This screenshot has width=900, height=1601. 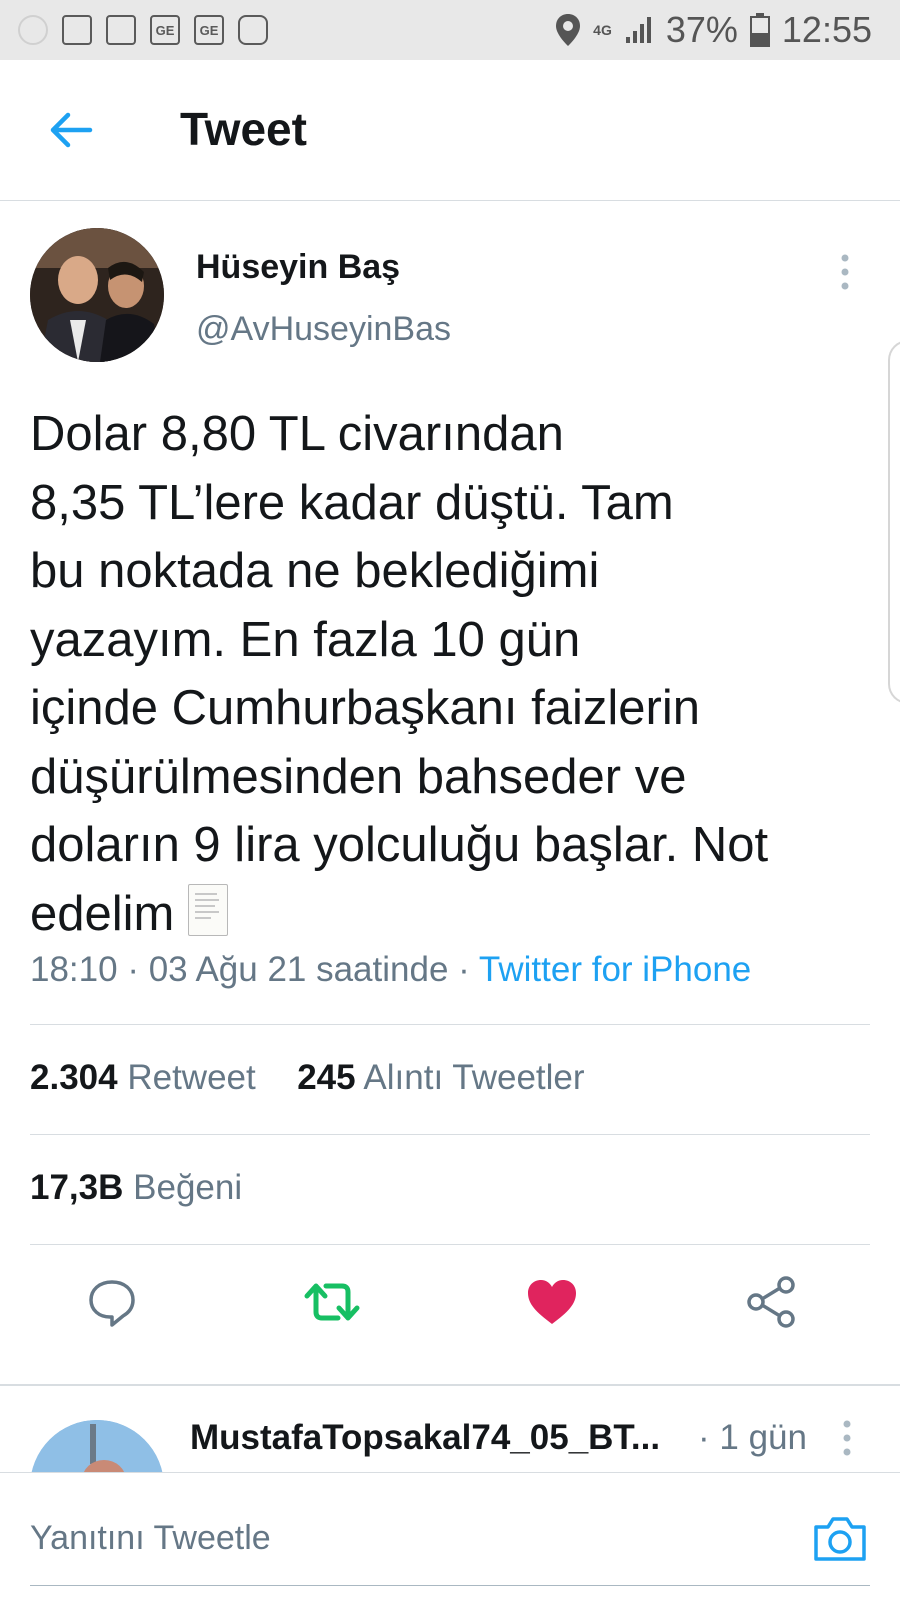 What do you see at coordinates (450, 1302) in the screenshot?
I see `tweet-actions` at bounding box center [450, 1302].